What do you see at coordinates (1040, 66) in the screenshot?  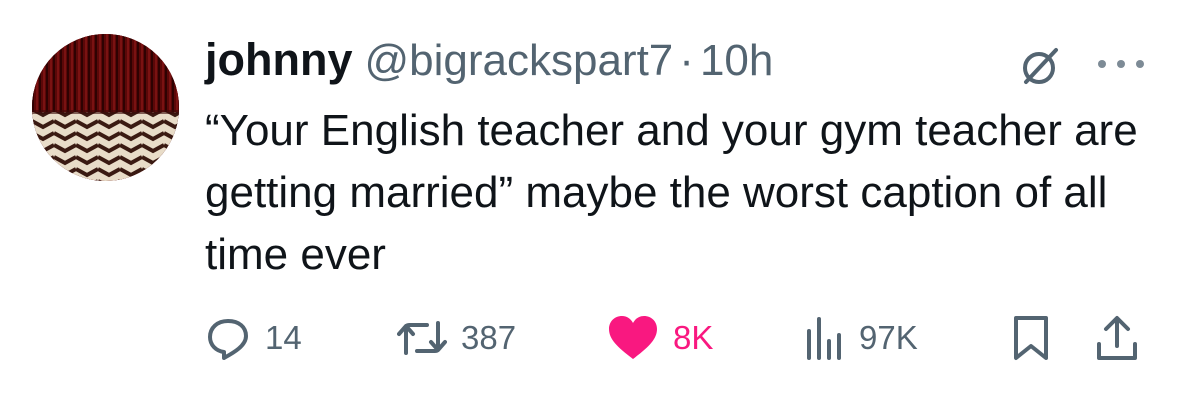 I see `grok-slash-icon` at bounding box center [1040, 66].